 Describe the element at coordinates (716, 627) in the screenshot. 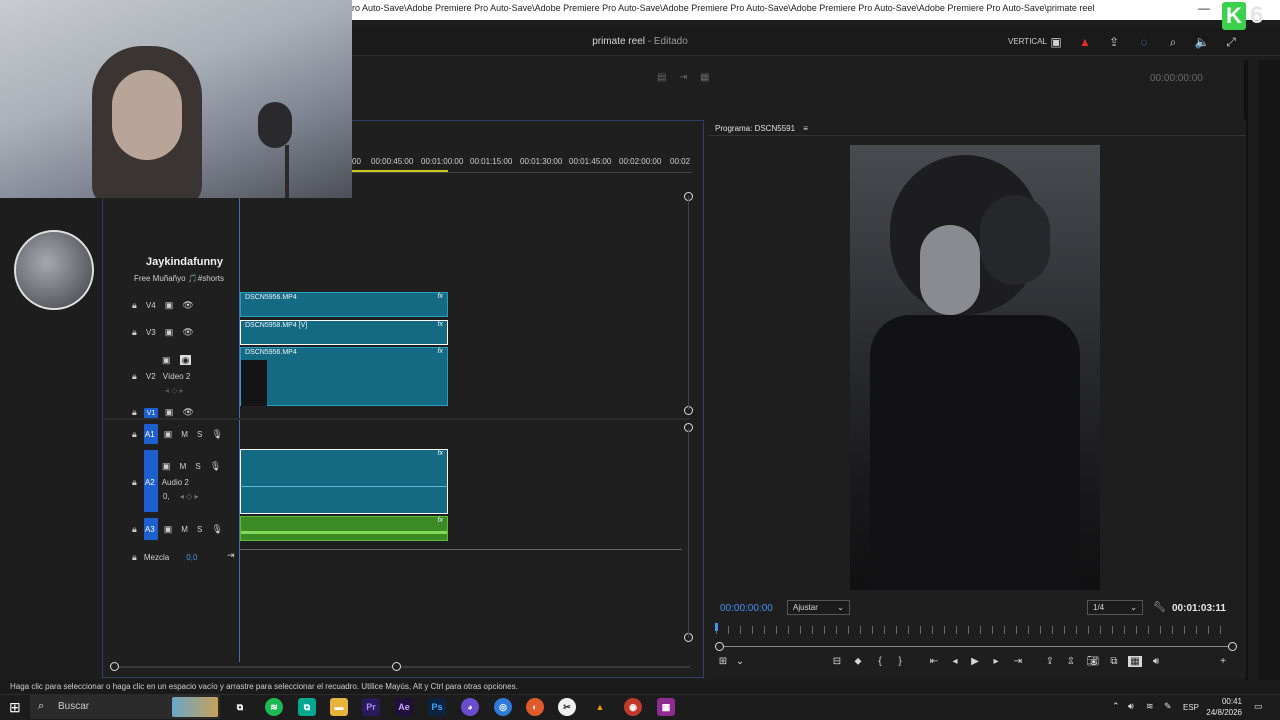

I see `program-playhead` at that location.